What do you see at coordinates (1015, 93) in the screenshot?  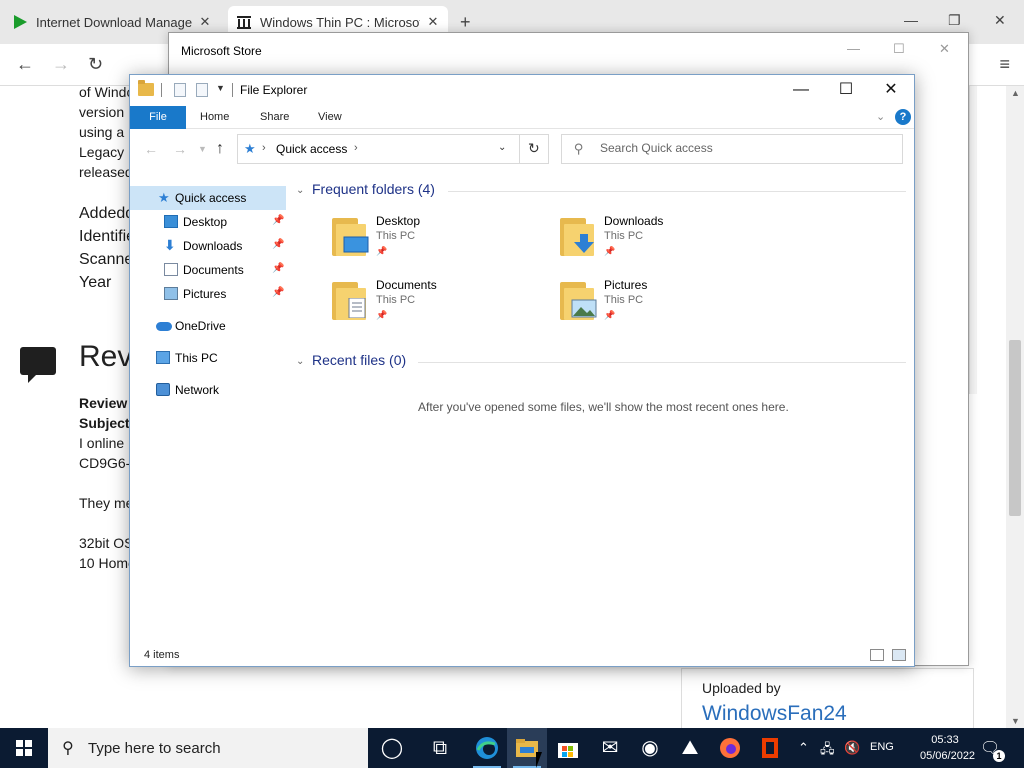 I see `scroll-up-icon: ▲` at bounding box center [1015, 93].